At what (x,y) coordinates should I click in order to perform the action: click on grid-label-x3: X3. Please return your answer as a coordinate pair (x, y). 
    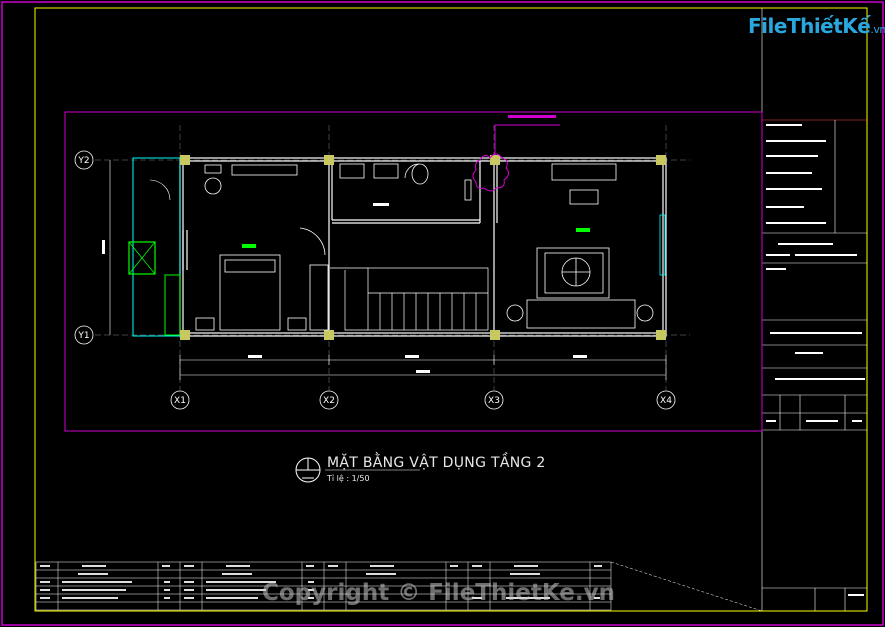
    Looking at the image, I should click on (494, 401).